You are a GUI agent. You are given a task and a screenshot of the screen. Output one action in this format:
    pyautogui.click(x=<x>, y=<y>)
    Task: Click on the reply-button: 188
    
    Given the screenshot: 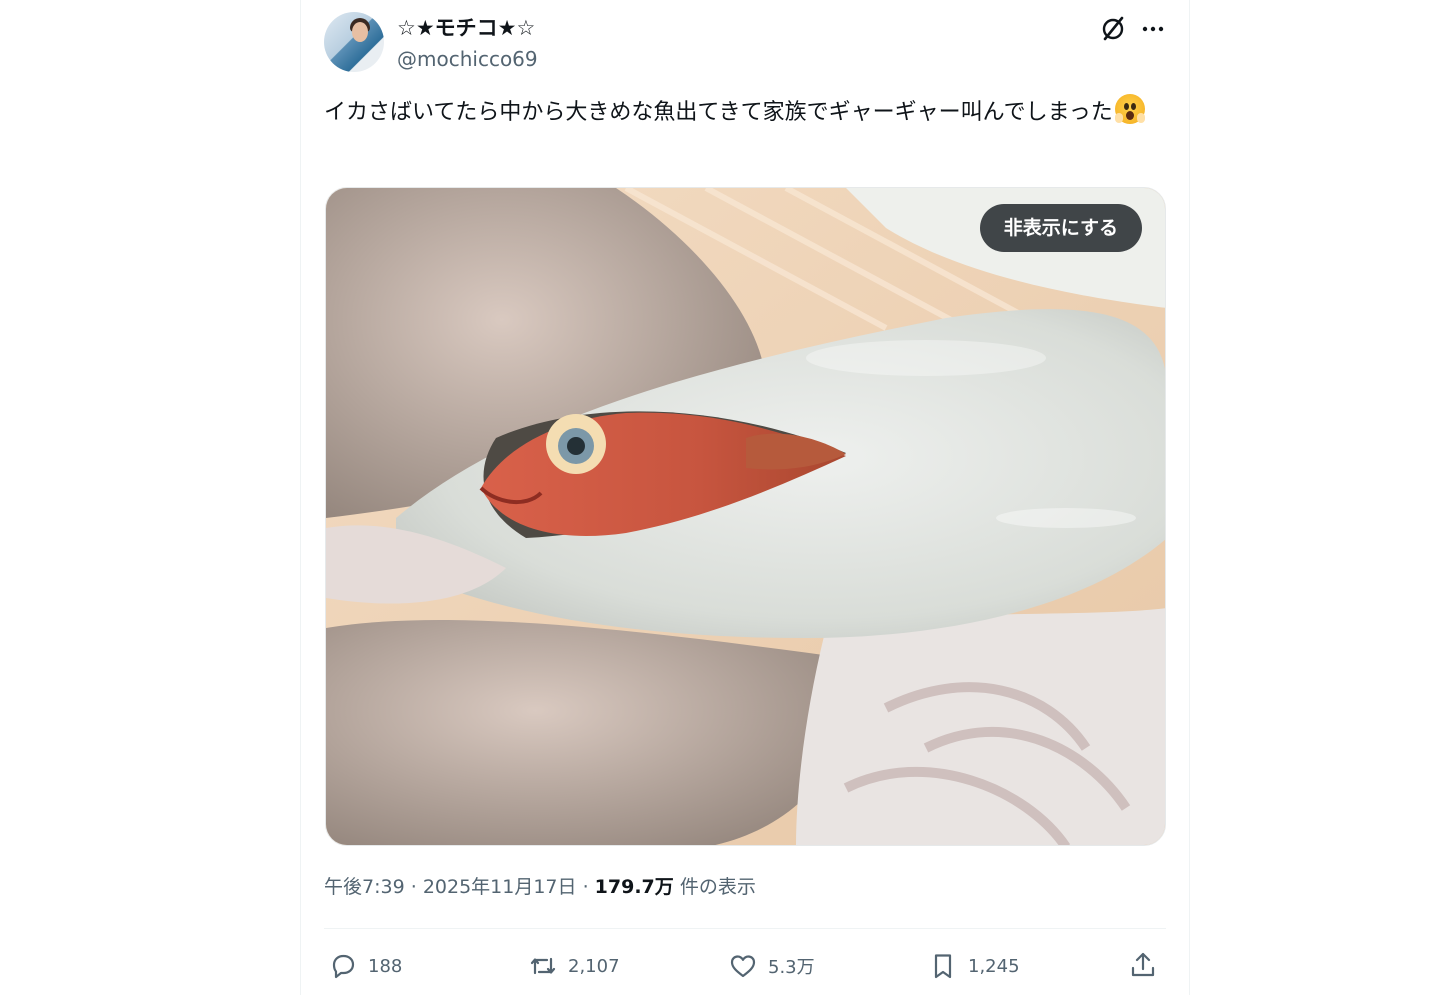 What is the action you would take?
    pyautogui.click(x=365, y=966)
    